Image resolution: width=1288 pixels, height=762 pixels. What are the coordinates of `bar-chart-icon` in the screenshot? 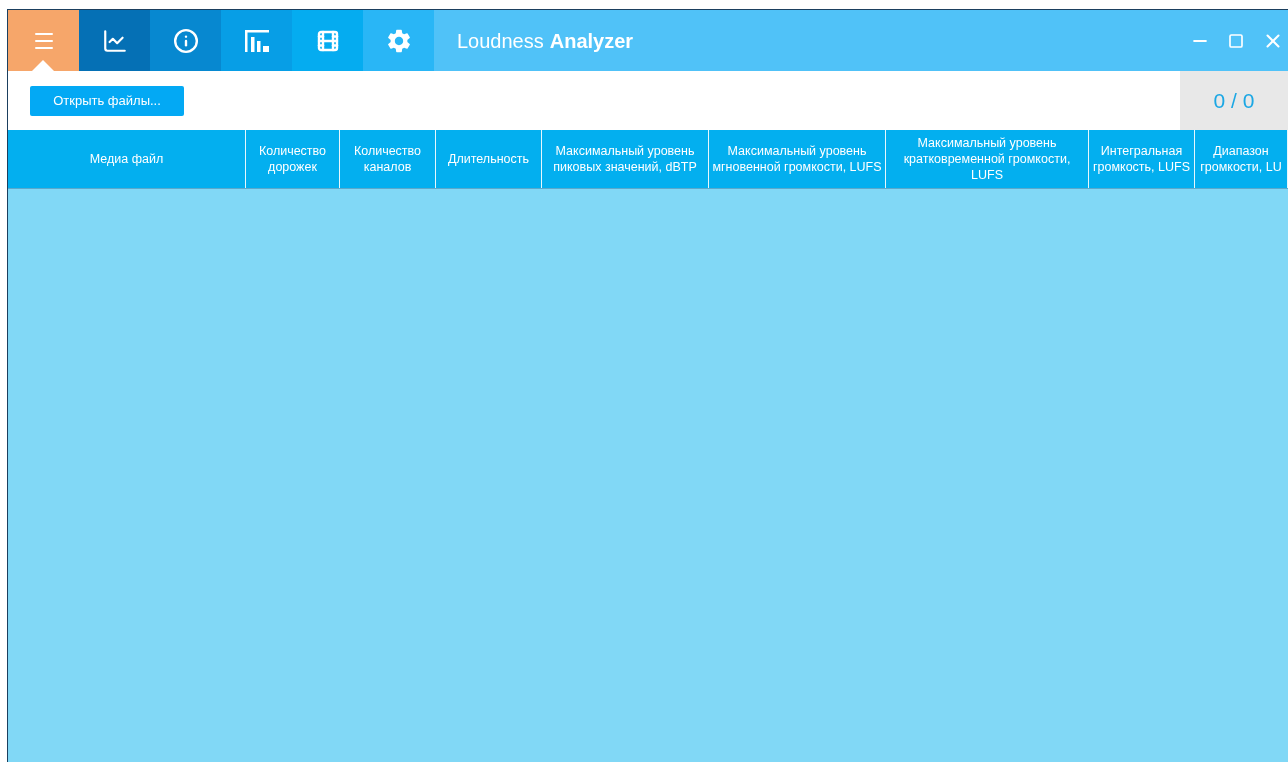 It's located at (256, 40).